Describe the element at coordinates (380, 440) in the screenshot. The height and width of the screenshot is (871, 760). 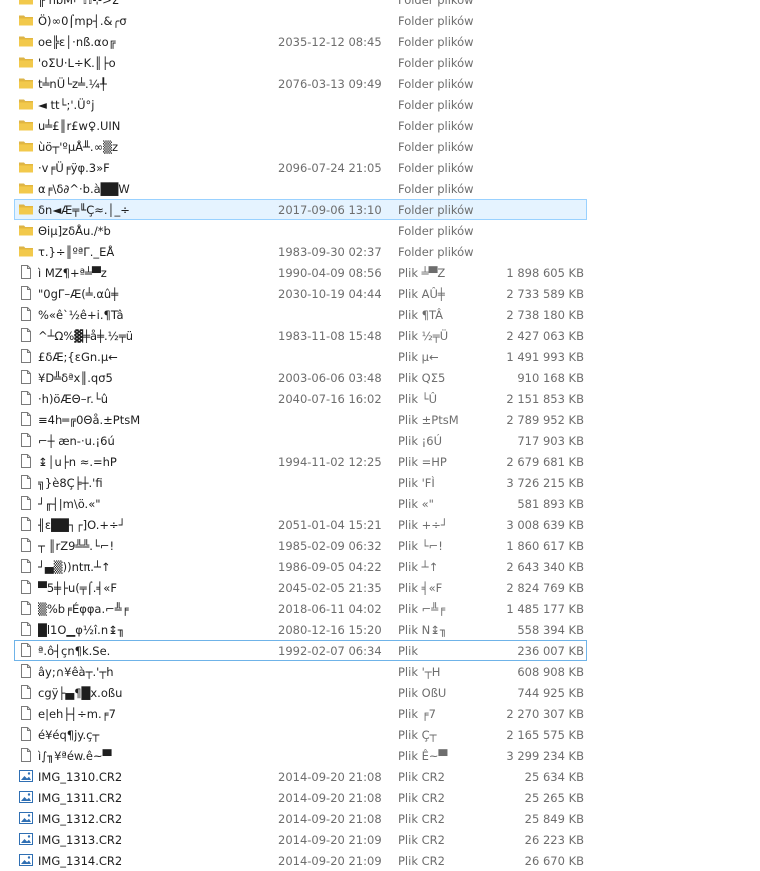
I see `list-item: ⌐┼ æn-·u.¡6ú Plik ¡6Ú 717 903 KB` at that location.